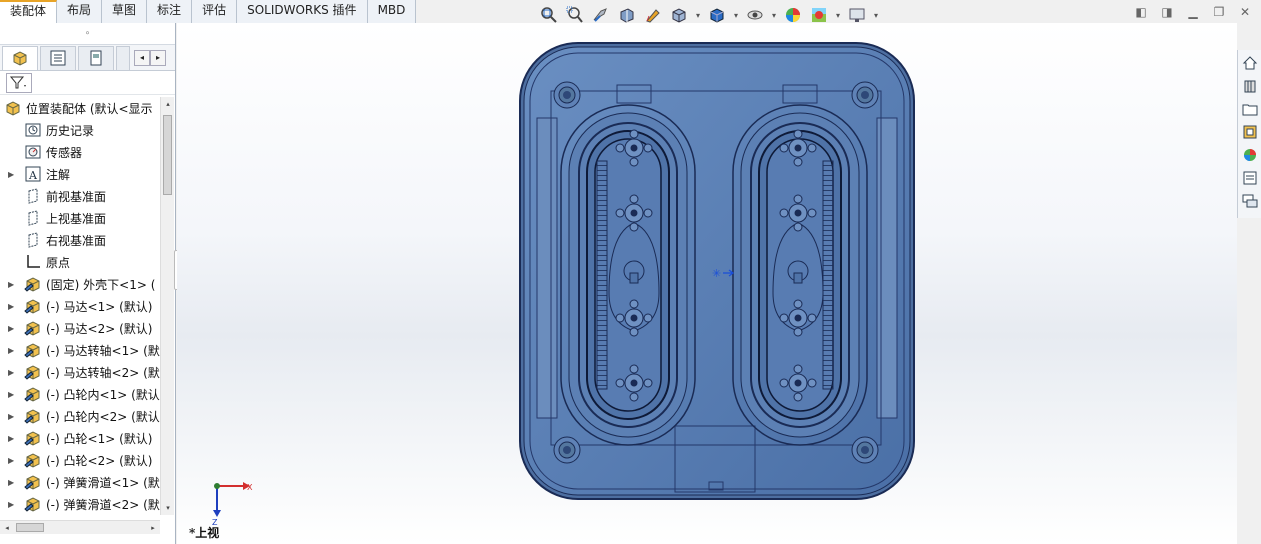 The image size is (1261, 544). Describe the element at coordinates (123, 57) in the screenshot. I see `dimxpert-tab` at that location.